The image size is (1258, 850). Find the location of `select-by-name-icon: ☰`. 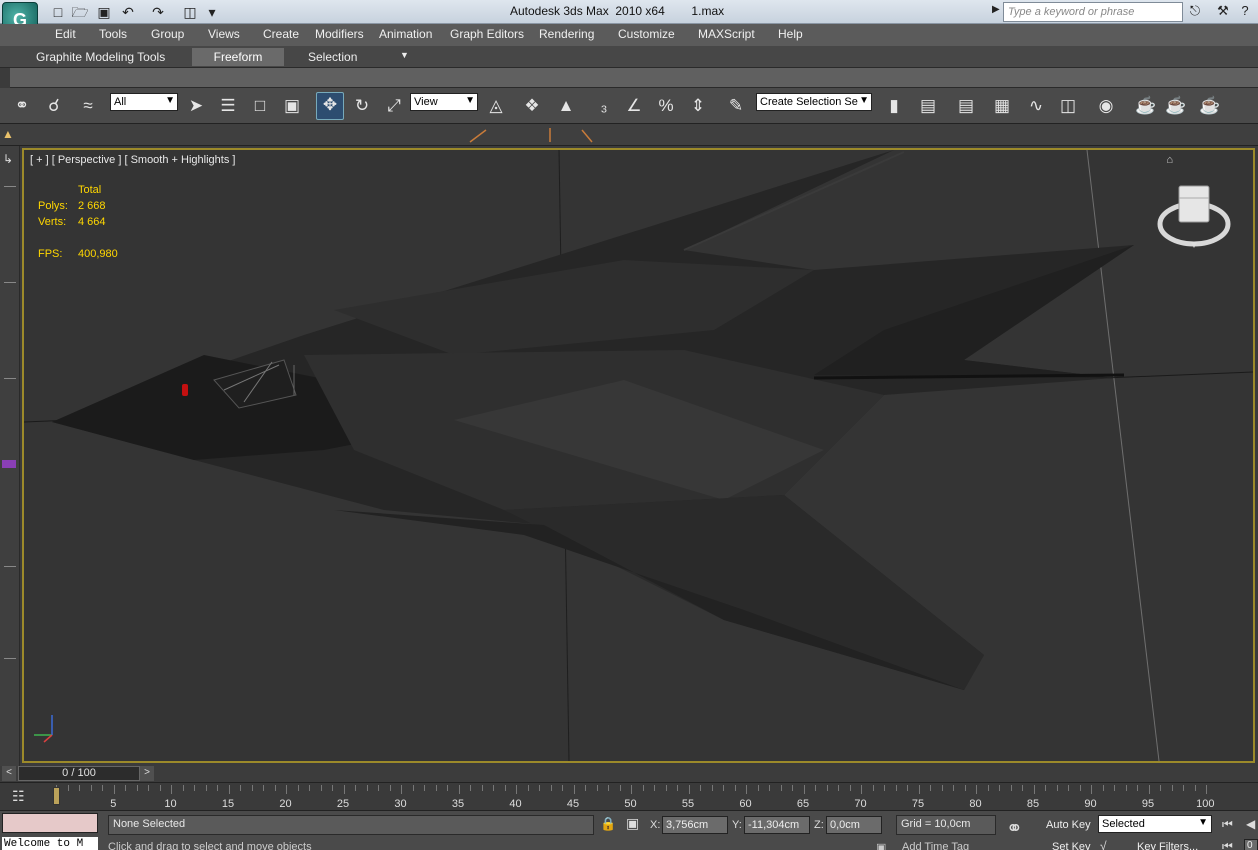

select-by-name-icon: ☰ is located at coordinates (228, 106).